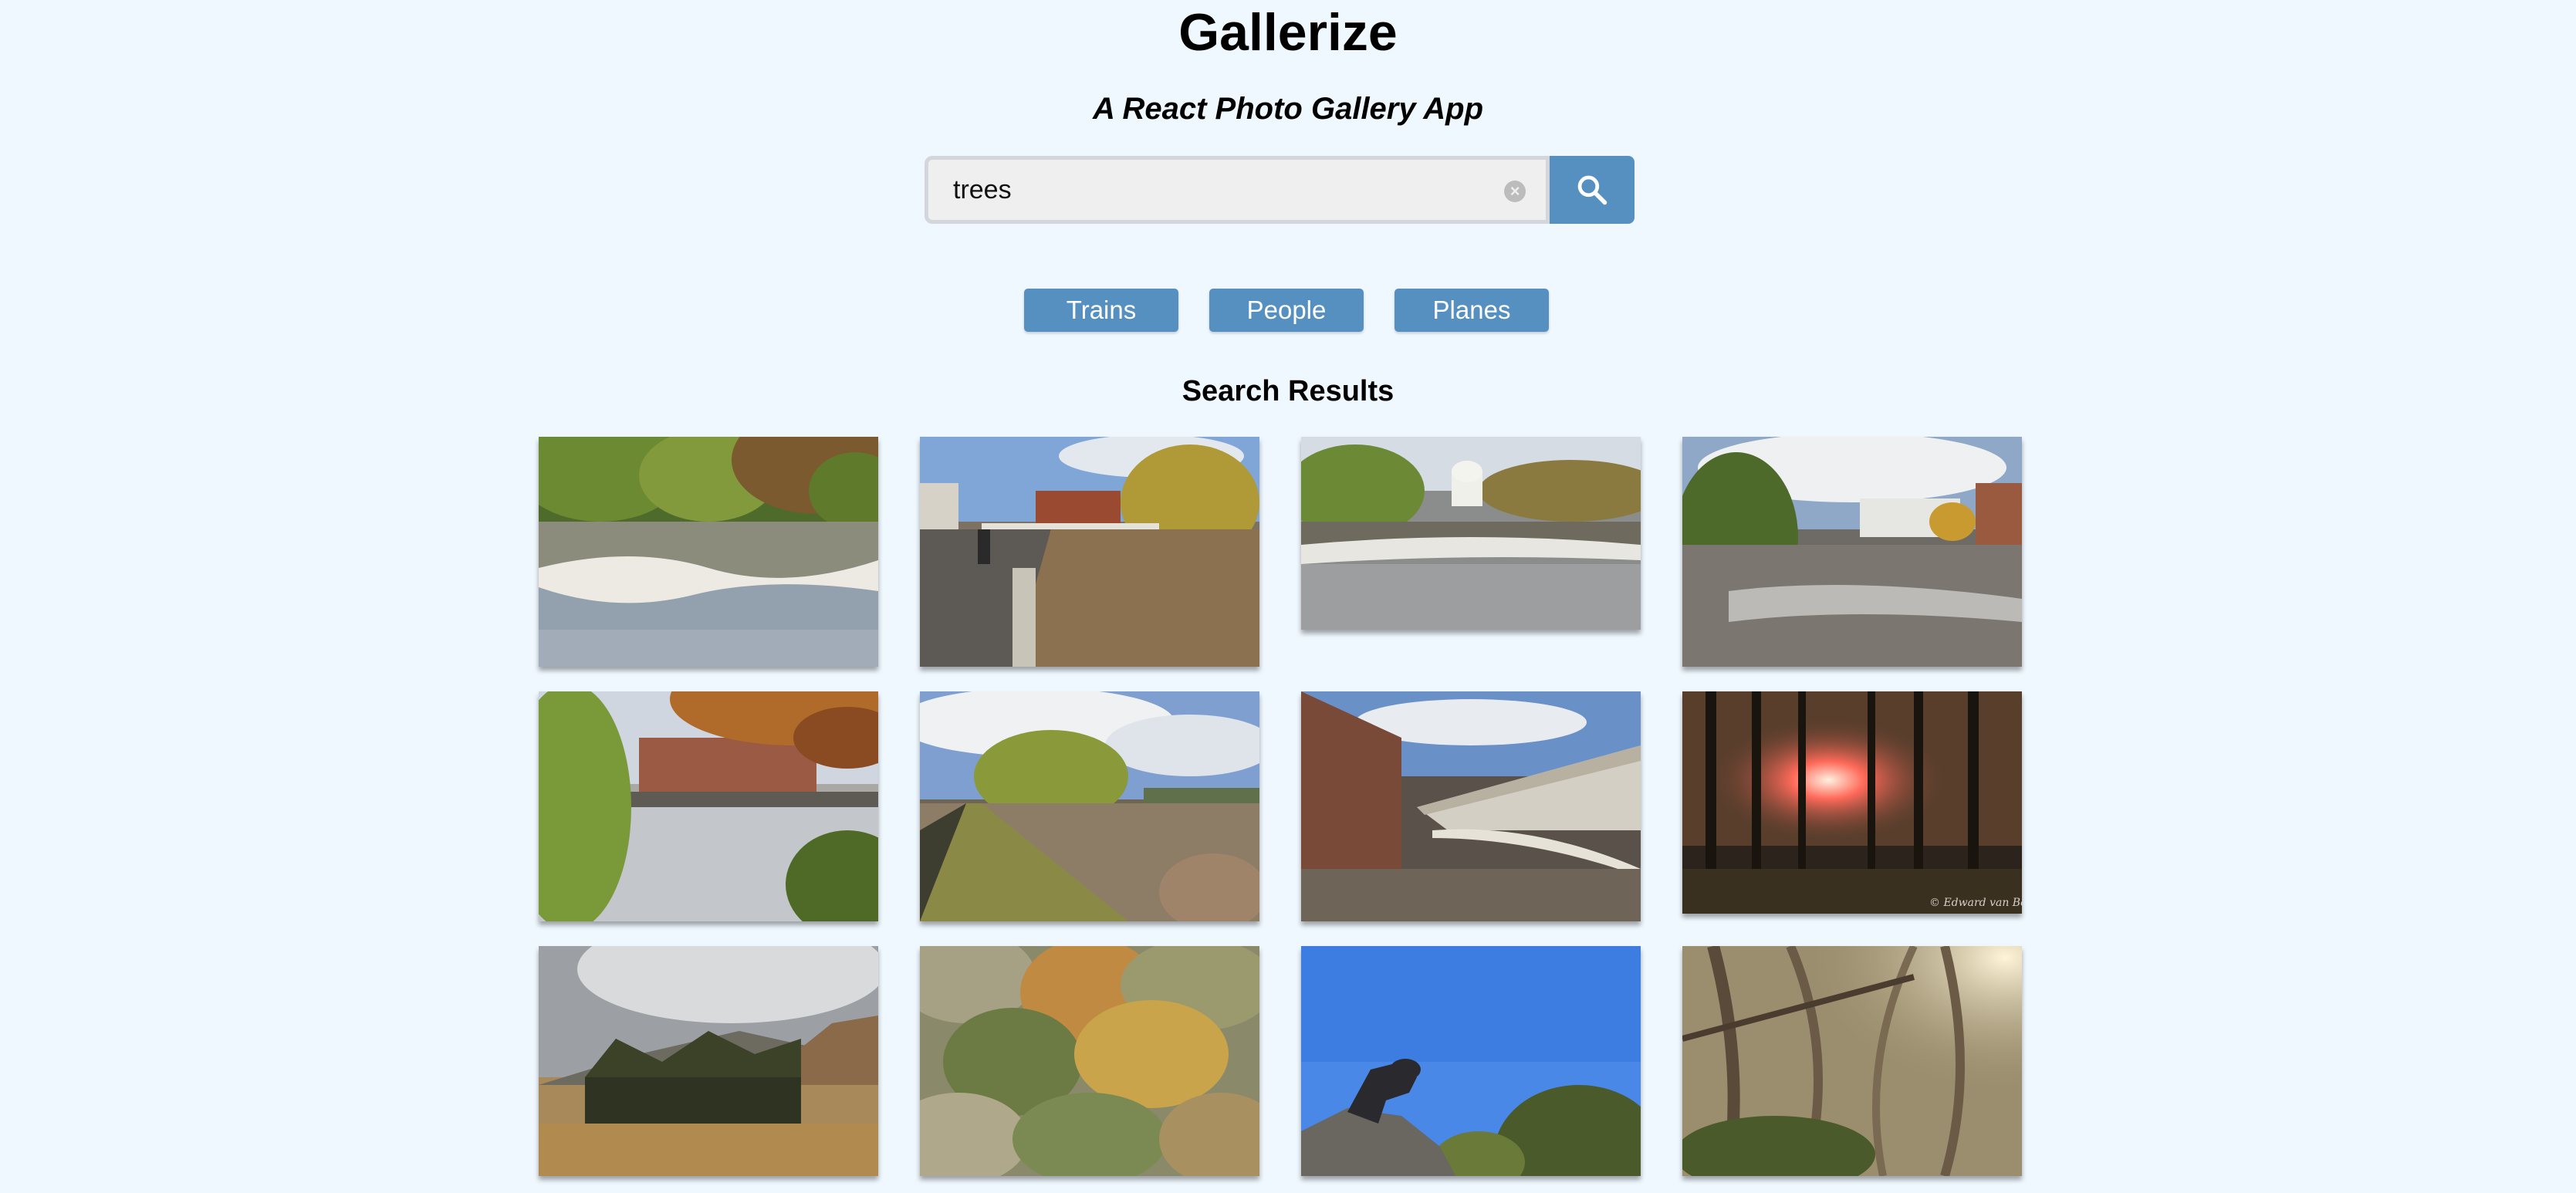  Describe the element at coordinates (1975, 903) in the screenshot. I see `svg-text: © Edward van Bergen` at that location.